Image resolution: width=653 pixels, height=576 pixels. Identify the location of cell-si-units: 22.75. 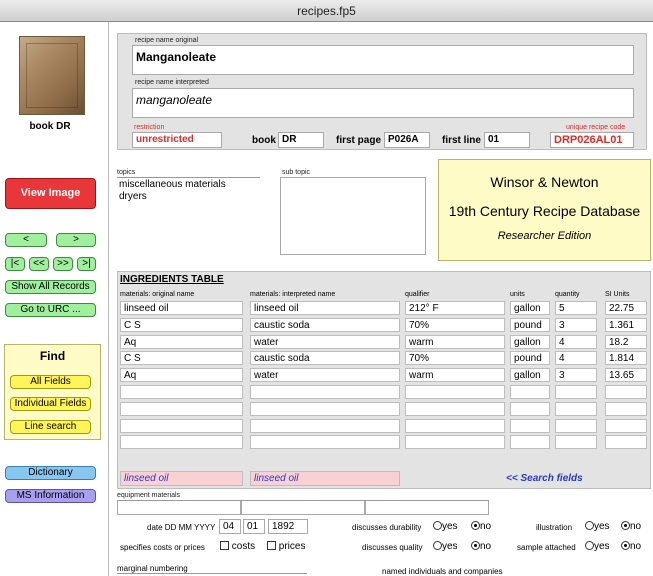
(626, 308).